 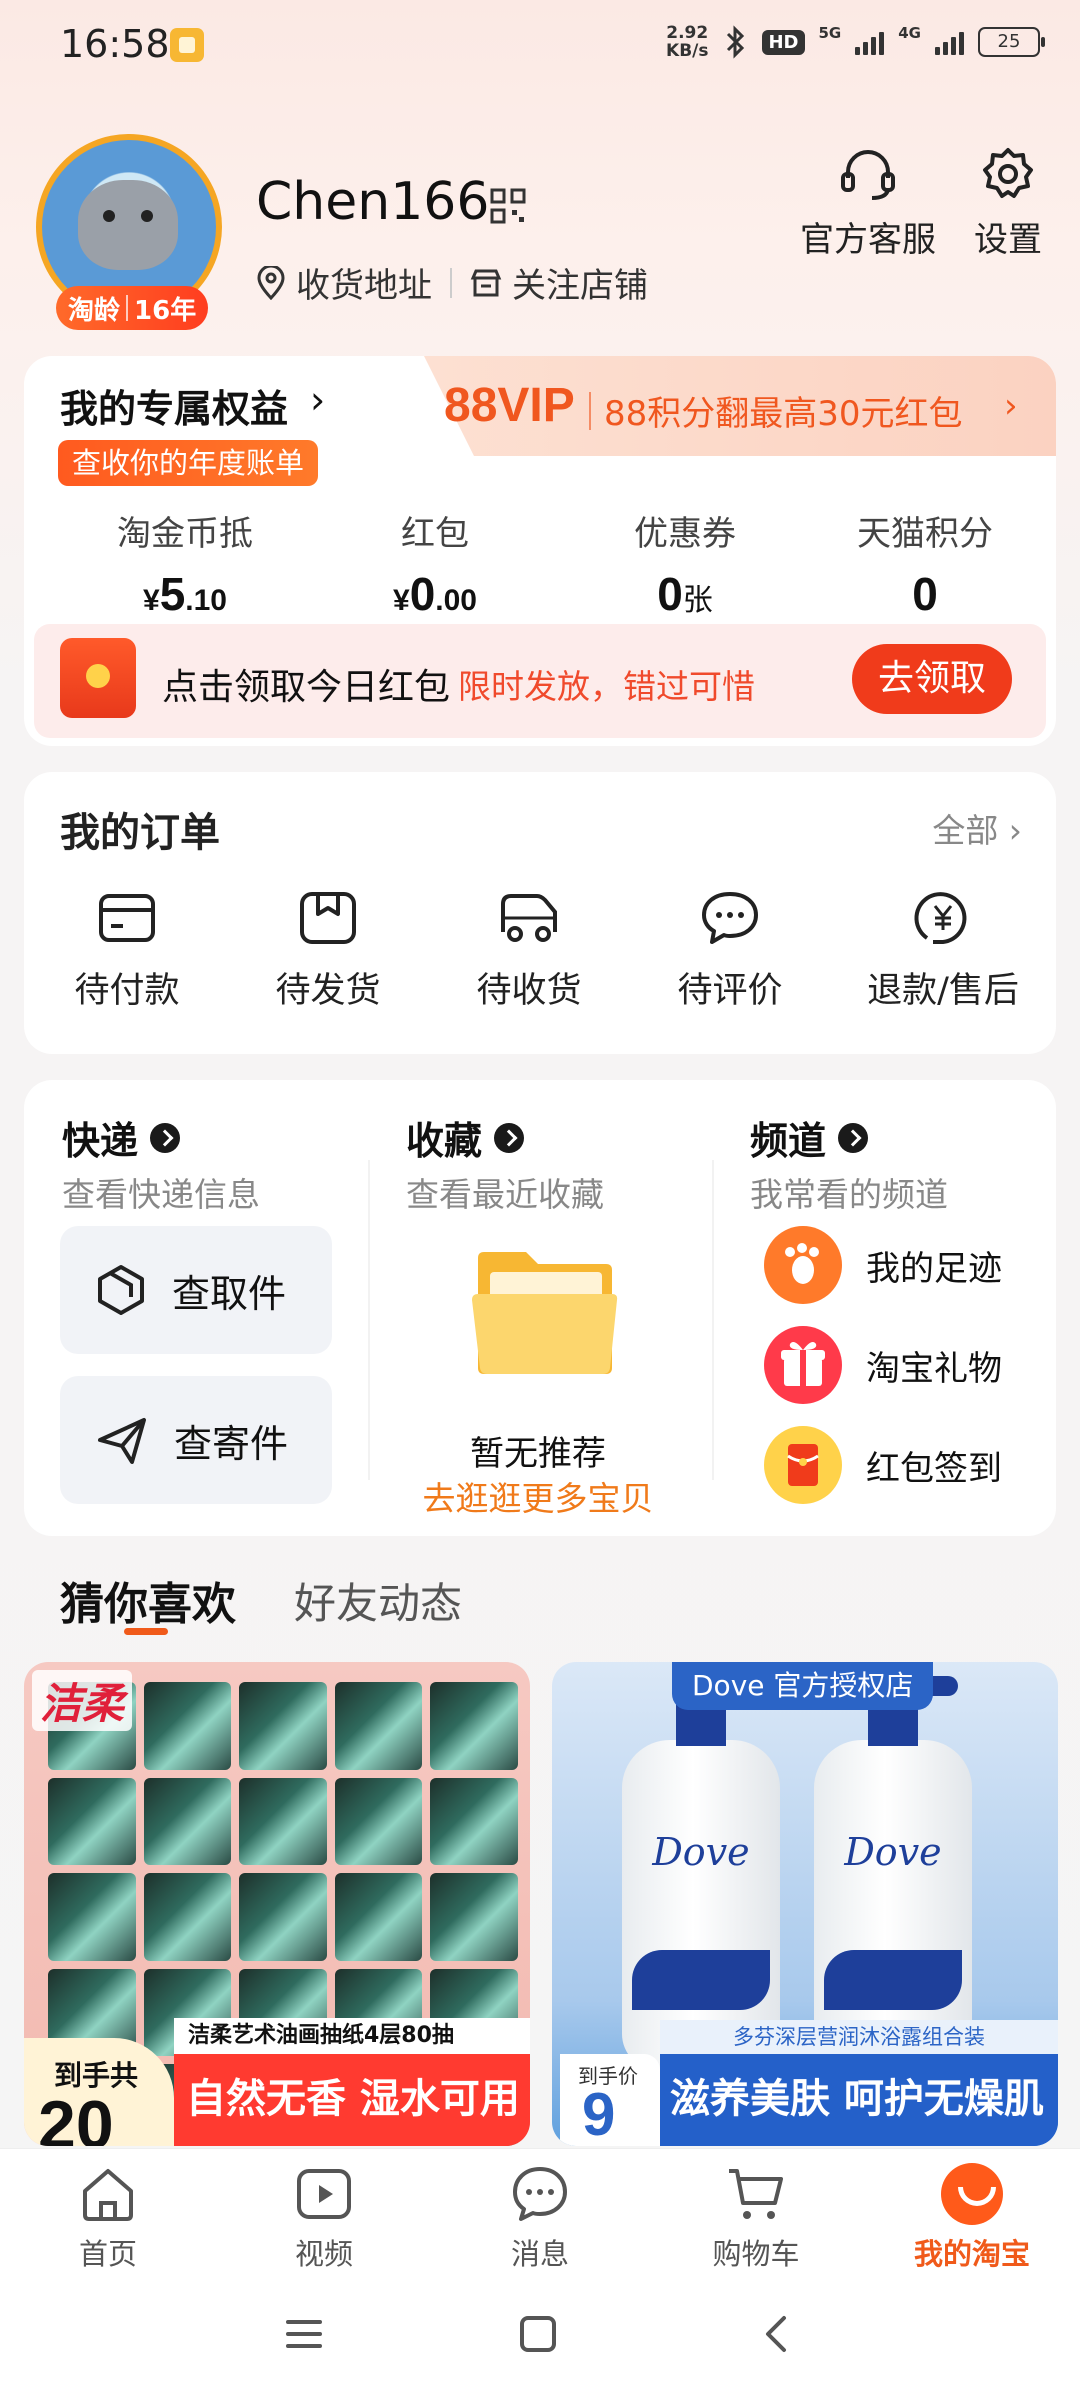 What do you see at coordinates (304, 2334) in the screenshot?
I see `menu-icon` at bounding box center [304, 2334].